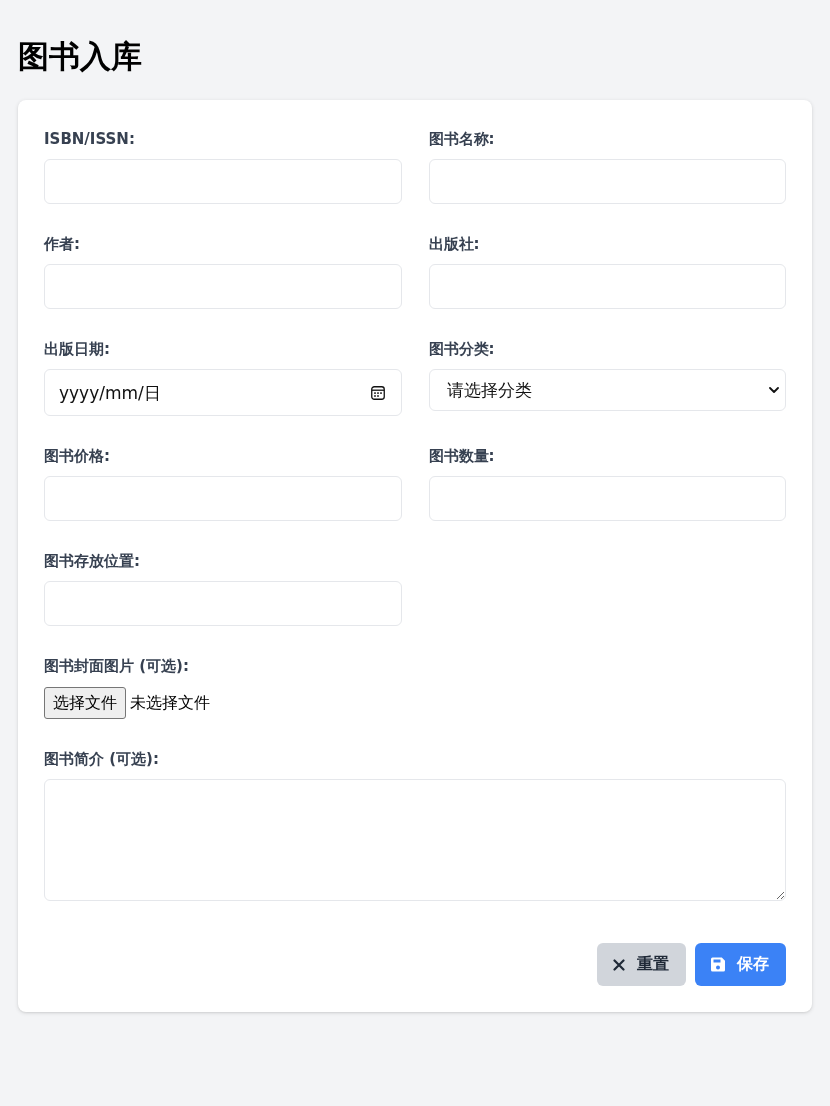 This screenshot has height=1106, width=830. What do you see at coordinates (415, 840) in the screenshot?
I see `description-textarea` at bounding box center [415, 840].